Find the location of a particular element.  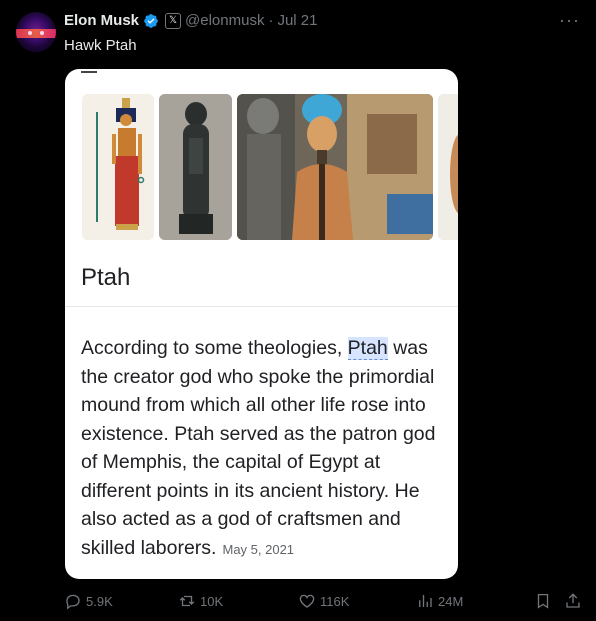

bookmark-button is located at coordinates (543, 601).